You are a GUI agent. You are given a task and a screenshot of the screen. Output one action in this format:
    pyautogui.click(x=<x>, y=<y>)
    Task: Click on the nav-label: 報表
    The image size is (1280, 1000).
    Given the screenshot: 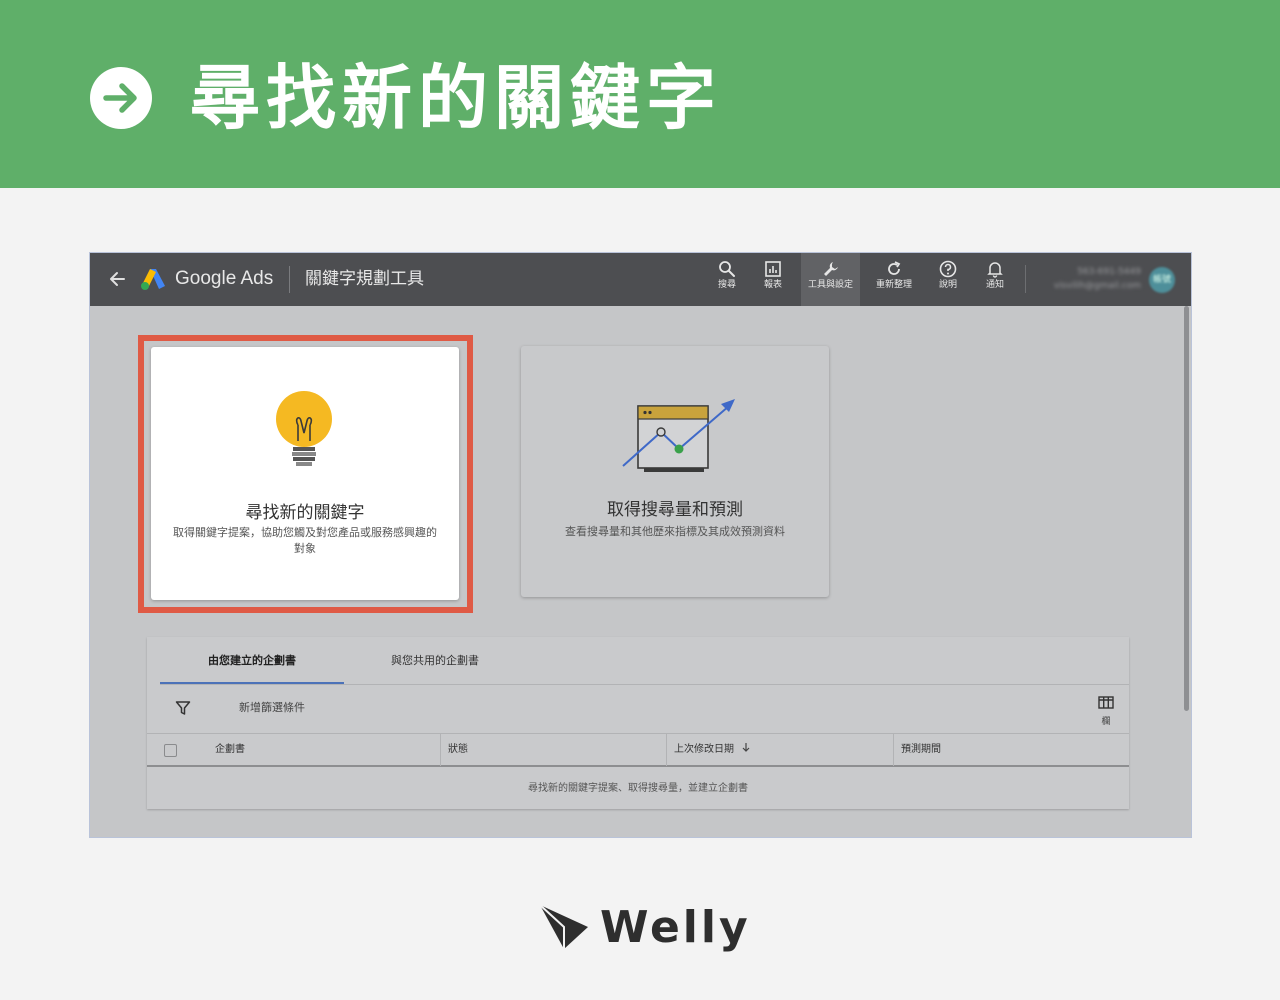 What is the action you would take?
    pyautogui.click(x=772, y=285)
    